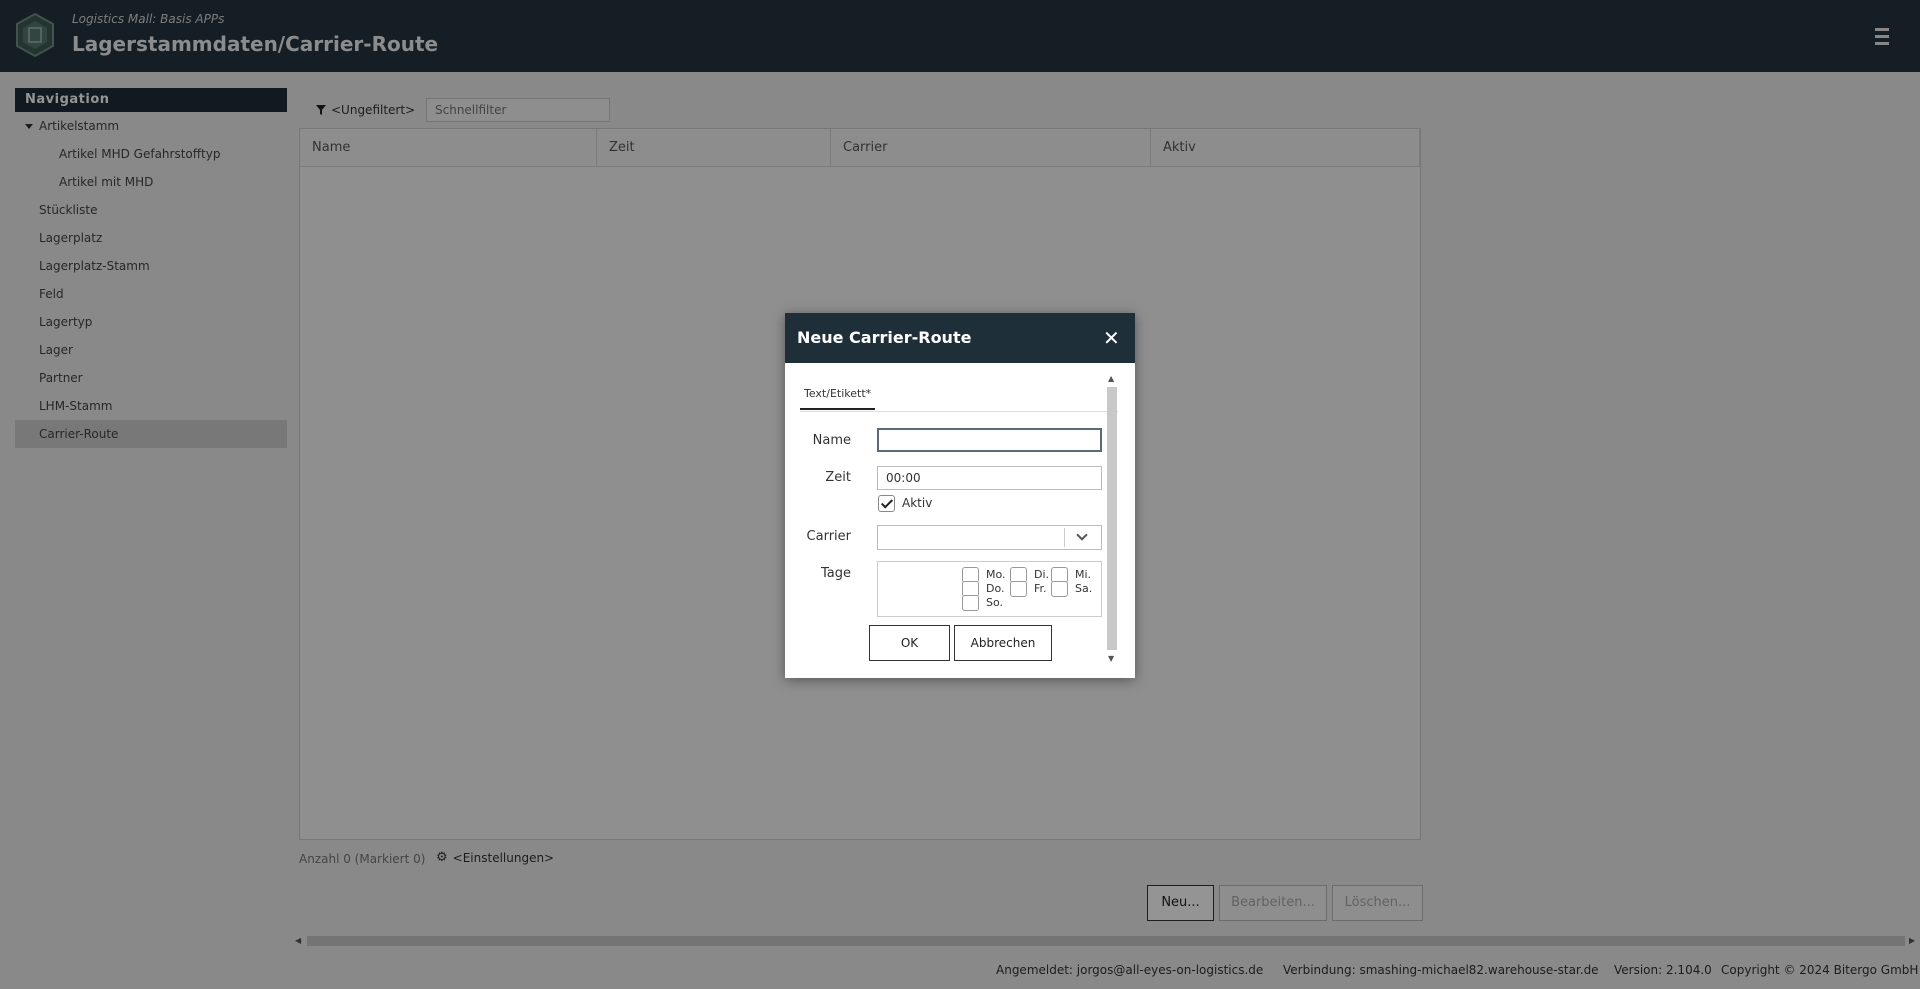  I want to click on tuesday-label: Di., so click(1042, 574).